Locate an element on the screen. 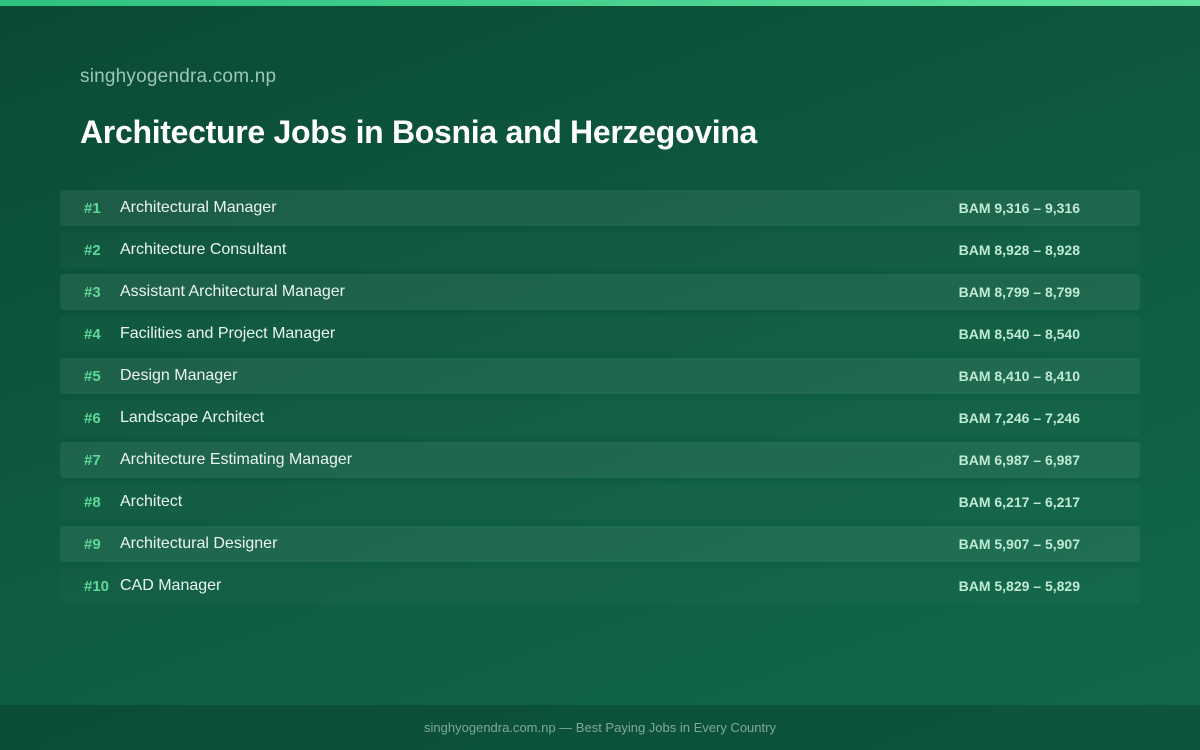  job-salary: BAM 9,316 – 9,316 is located at coordinates (1019, 208).